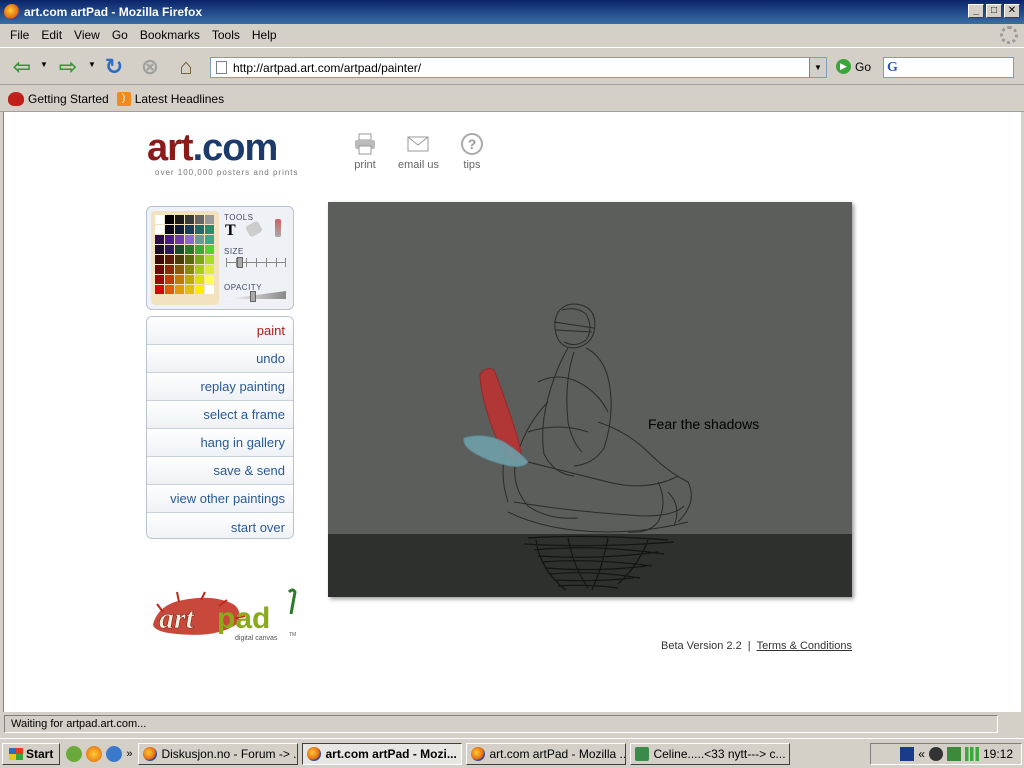  I want to click on menu-file: File, so click(19, 35).